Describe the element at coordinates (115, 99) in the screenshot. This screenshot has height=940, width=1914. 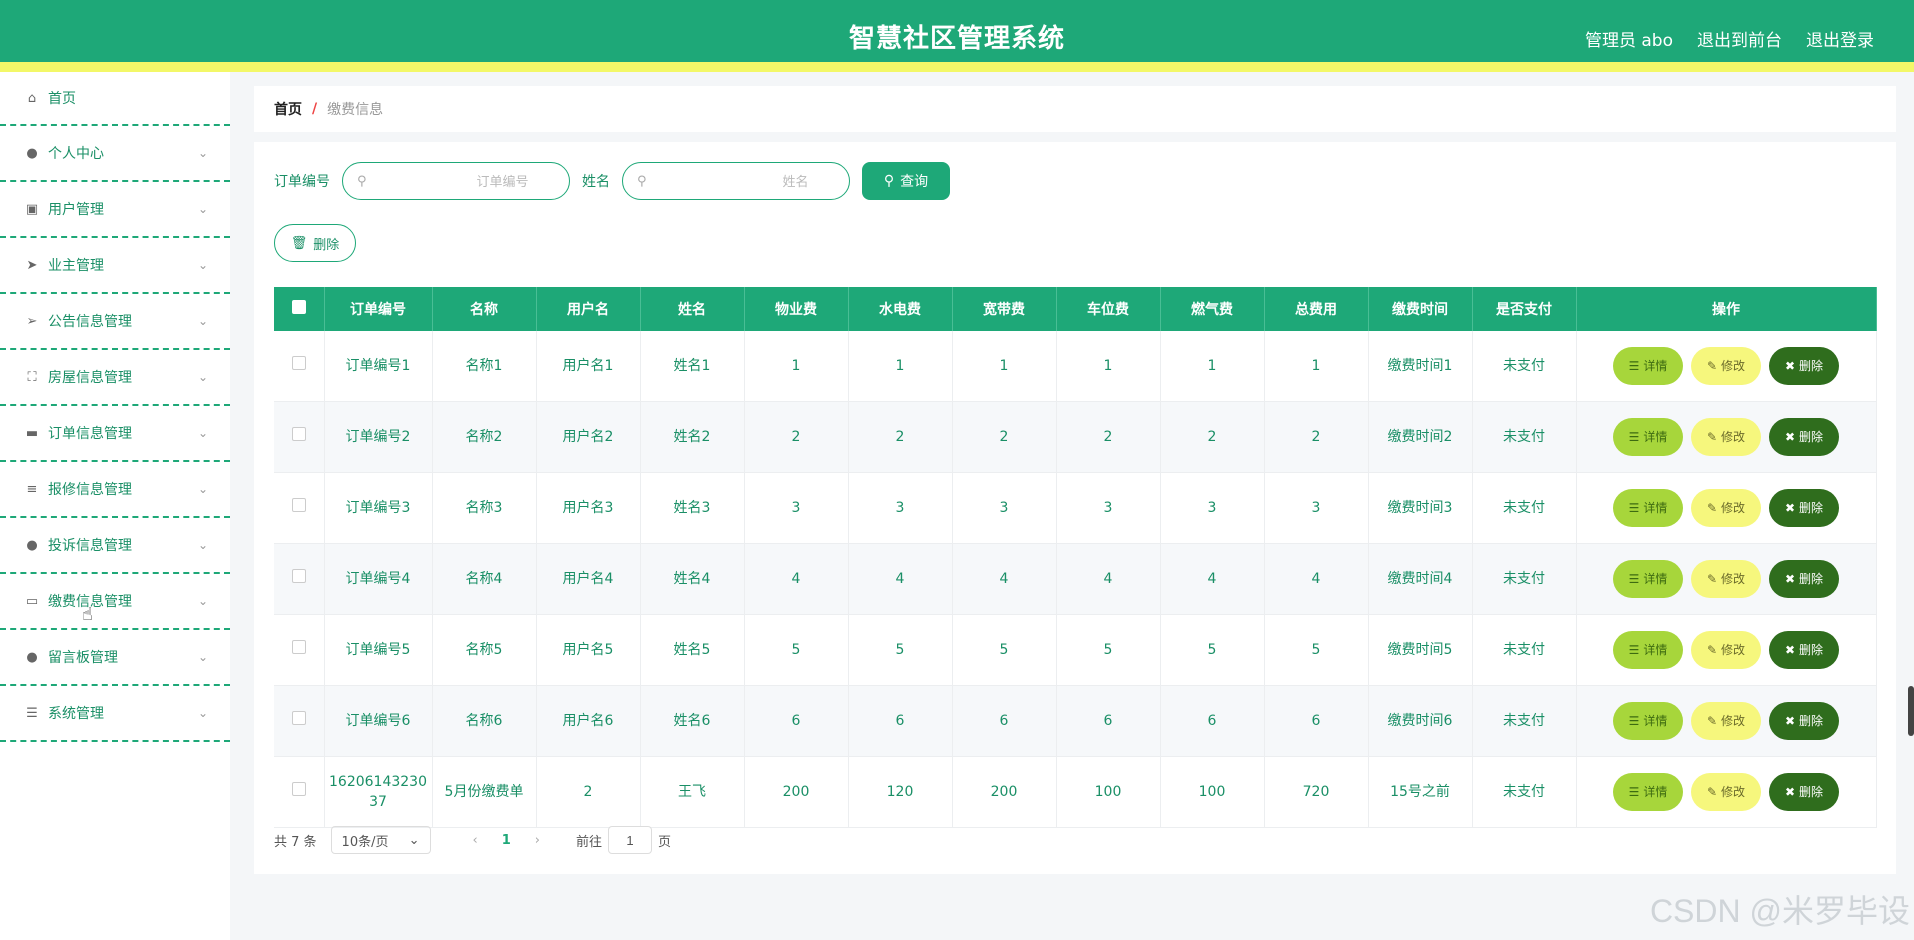
I see `sidebar-item: ⌂ 首页` at that location.